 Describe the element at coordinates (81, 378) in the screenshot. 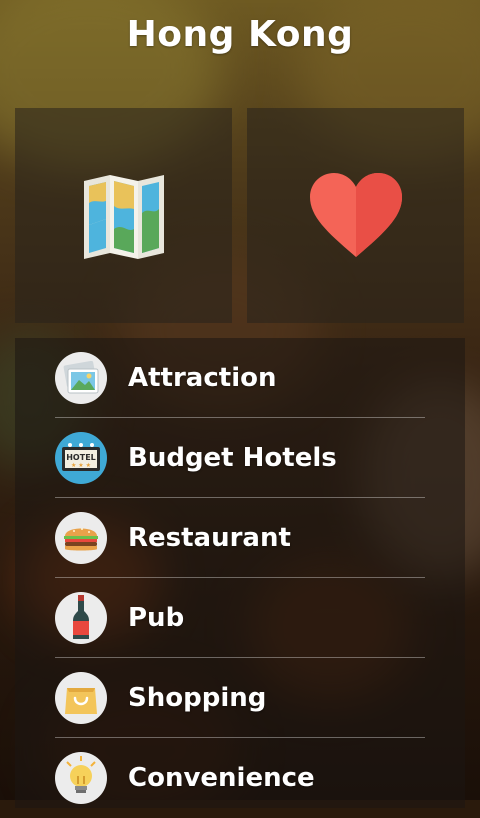

I see `photo-icon` at that location.